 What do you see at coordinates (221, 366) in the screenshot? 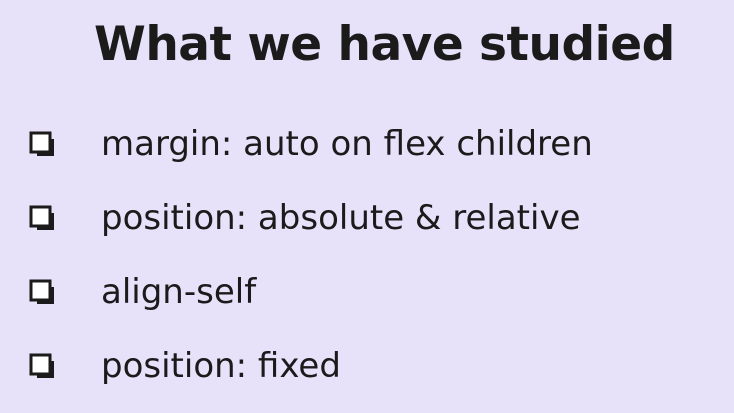
I see `list-item-label: position: fixed` at bounding box center [221, 366].